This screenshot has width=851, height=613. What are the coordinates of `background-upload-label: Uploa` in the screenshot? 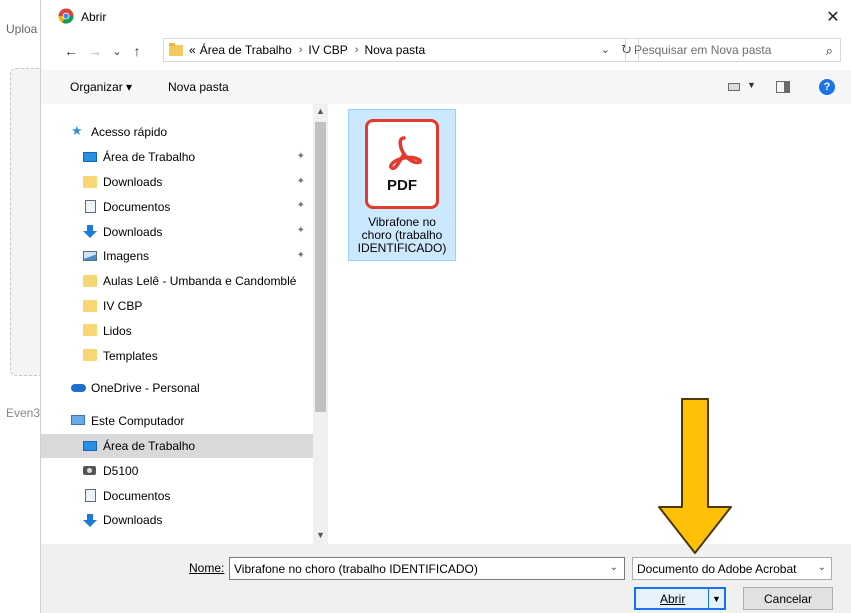 It's located at (22, 29).